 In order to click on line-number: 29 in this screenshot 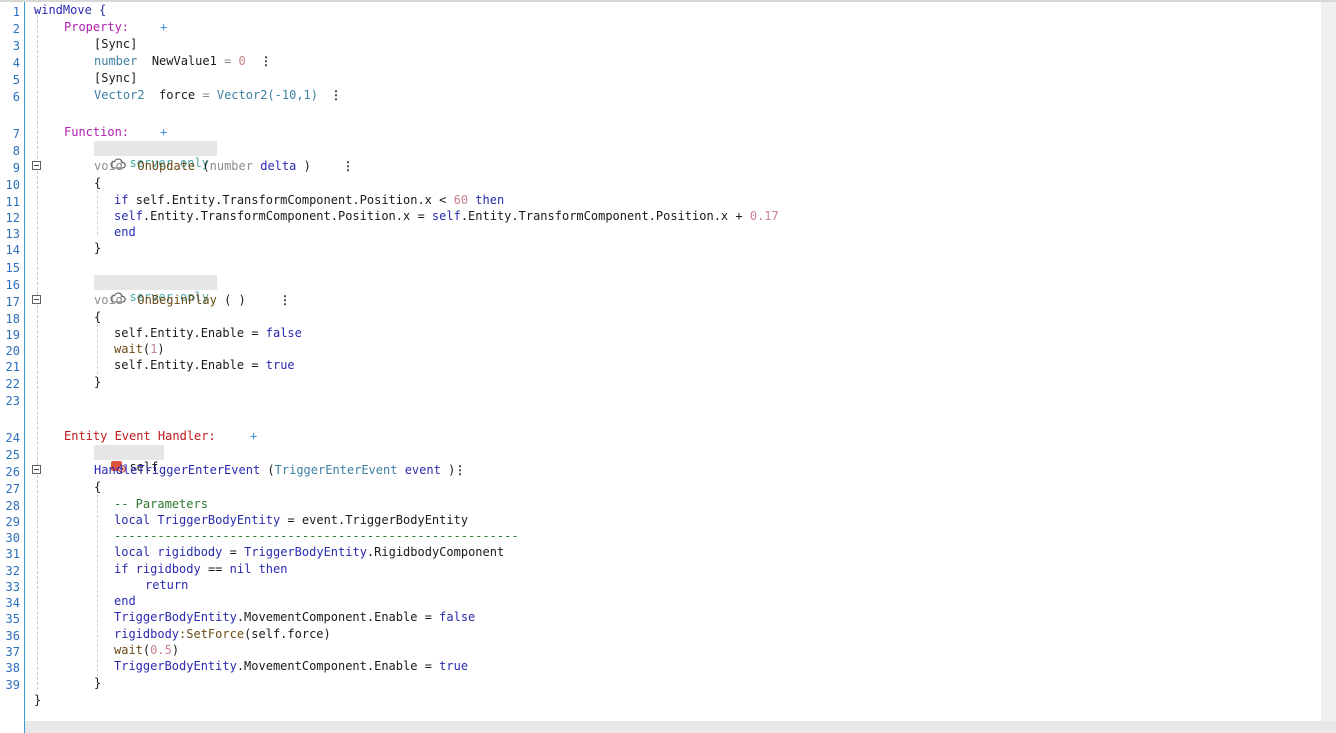, I will do `click(12, 522)`.